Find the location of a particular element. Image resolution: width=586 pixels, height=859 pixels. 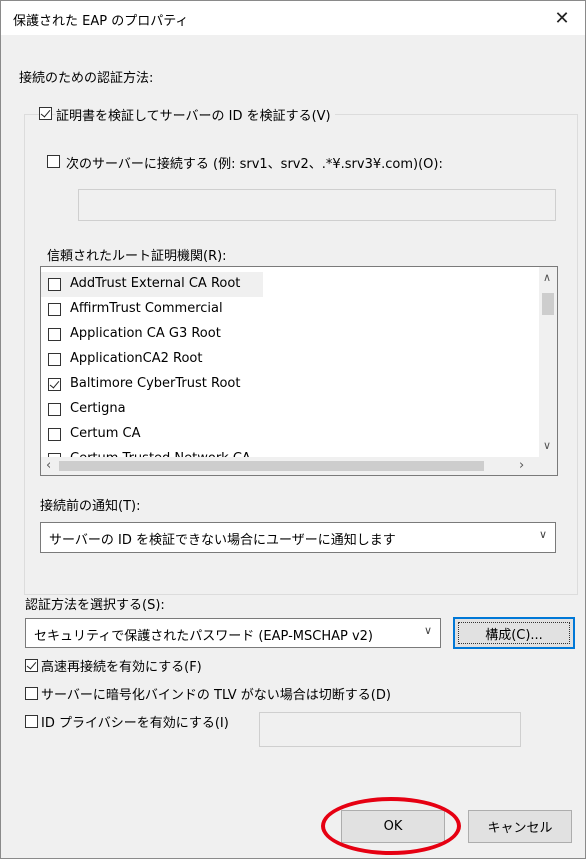

scrollbar-corner is located at coordinates (548, 466).